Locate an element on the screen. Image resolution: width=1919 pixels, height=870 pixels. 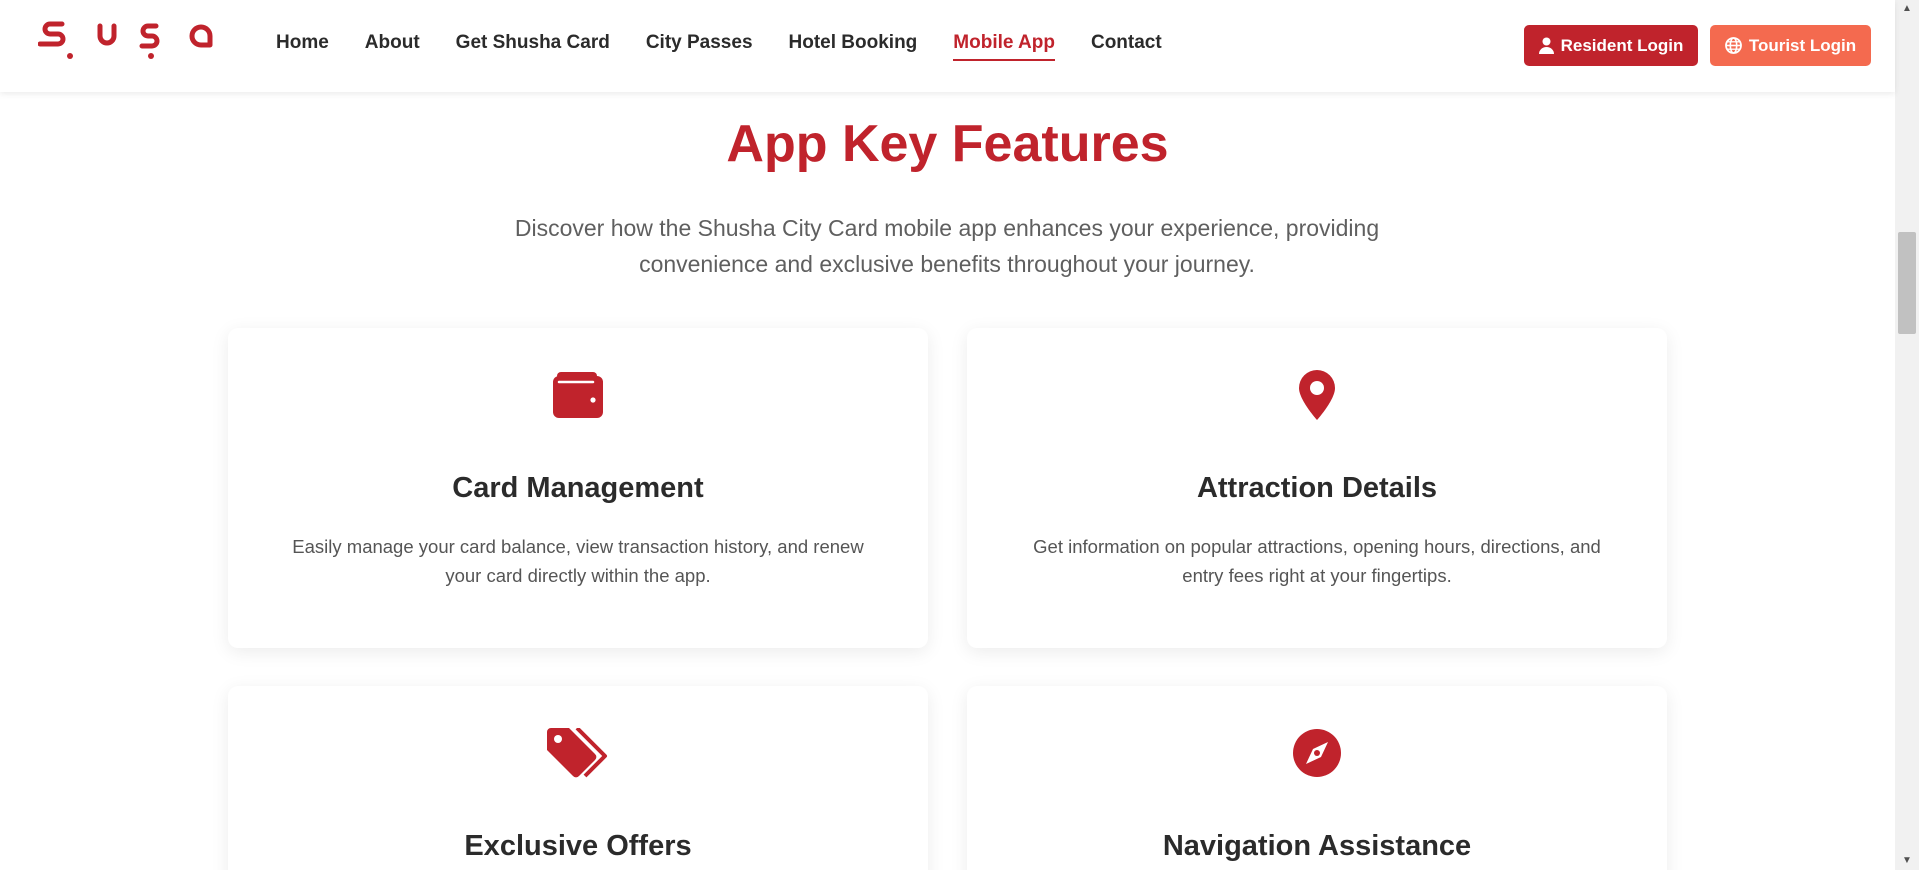
map-pin-icon is located at coordinates (1317, 395).